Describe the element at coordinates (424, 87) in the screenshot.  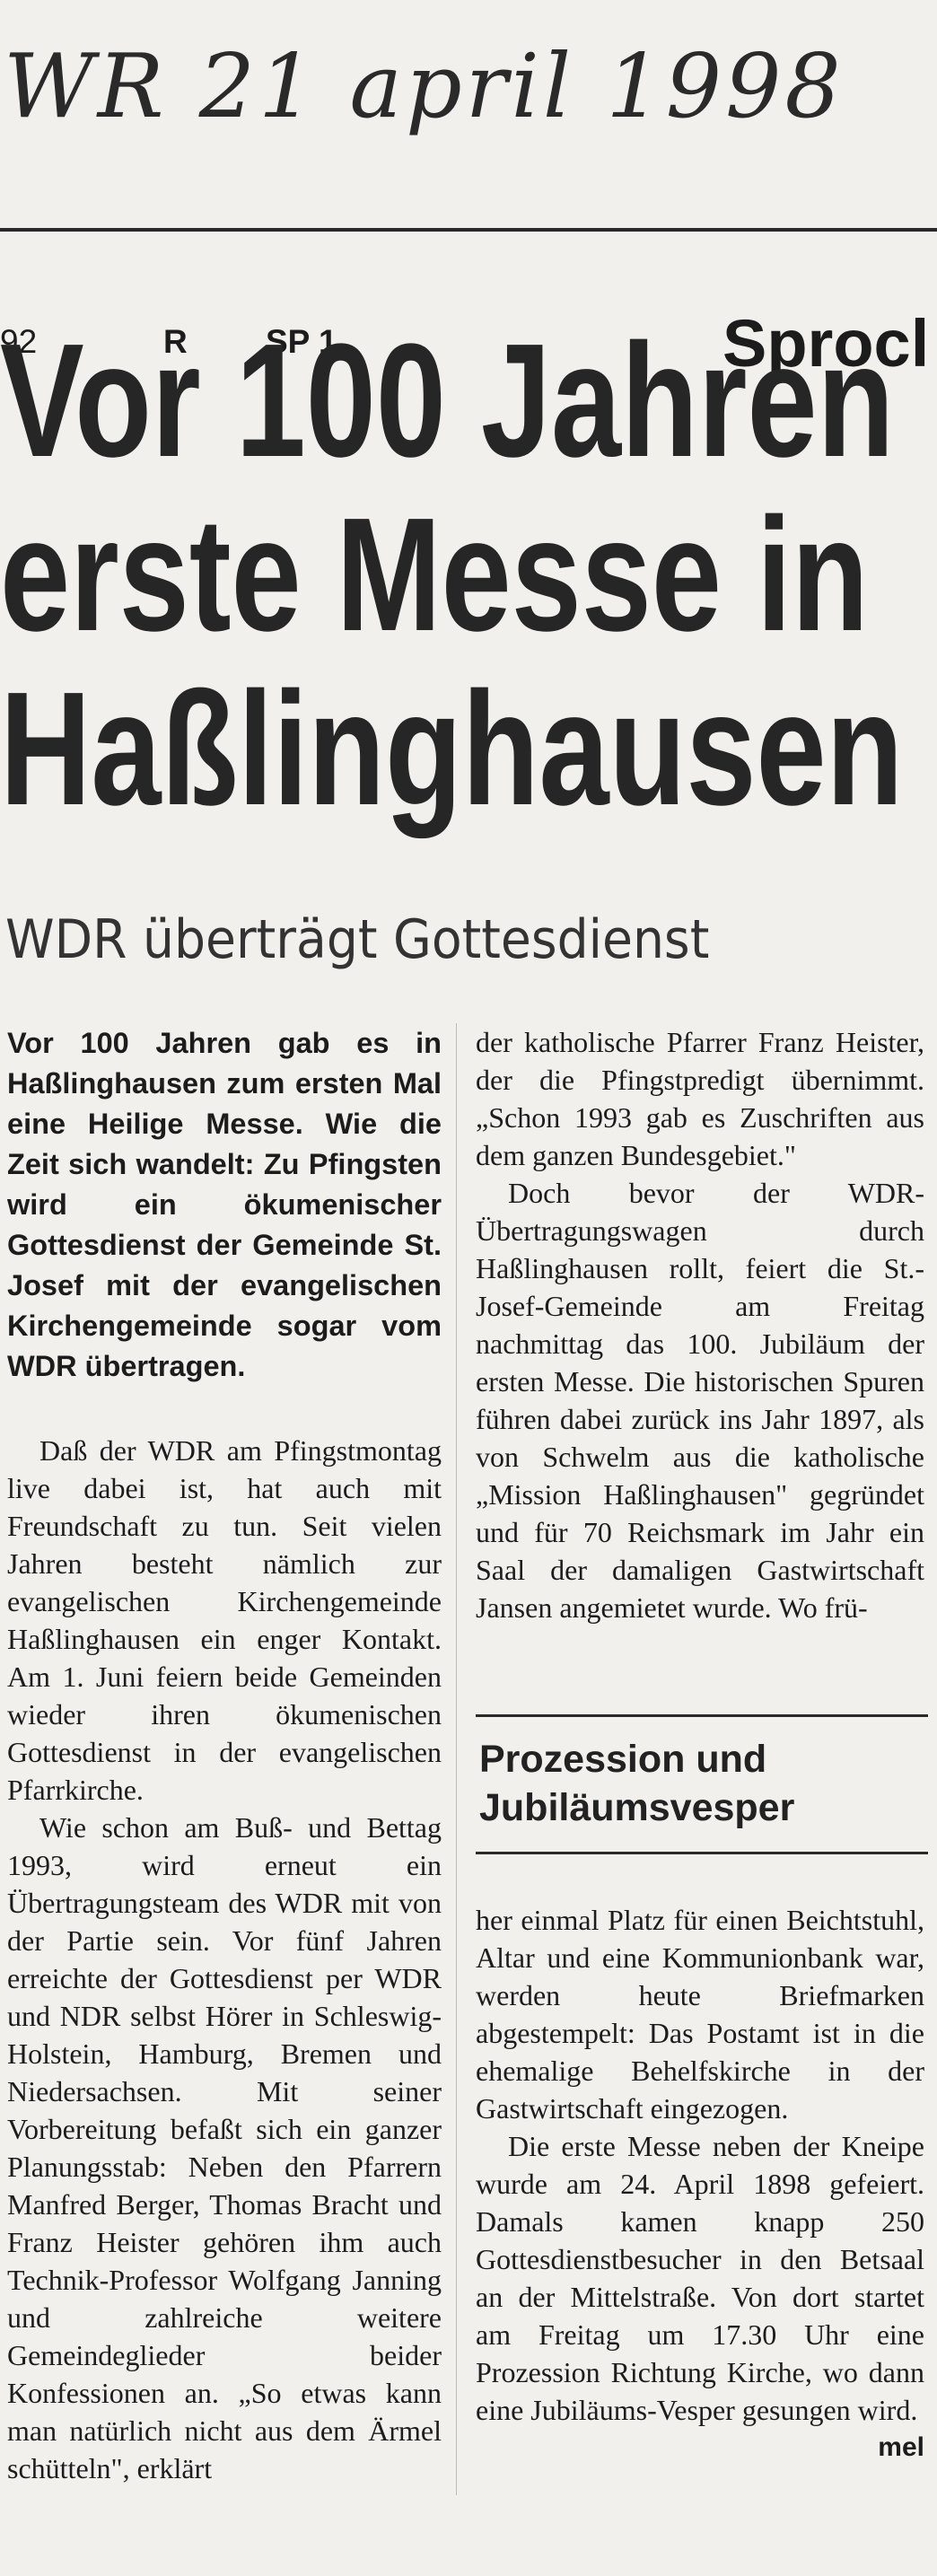
I see `handwritten-date-note: WR 21 april 1998` at that location.